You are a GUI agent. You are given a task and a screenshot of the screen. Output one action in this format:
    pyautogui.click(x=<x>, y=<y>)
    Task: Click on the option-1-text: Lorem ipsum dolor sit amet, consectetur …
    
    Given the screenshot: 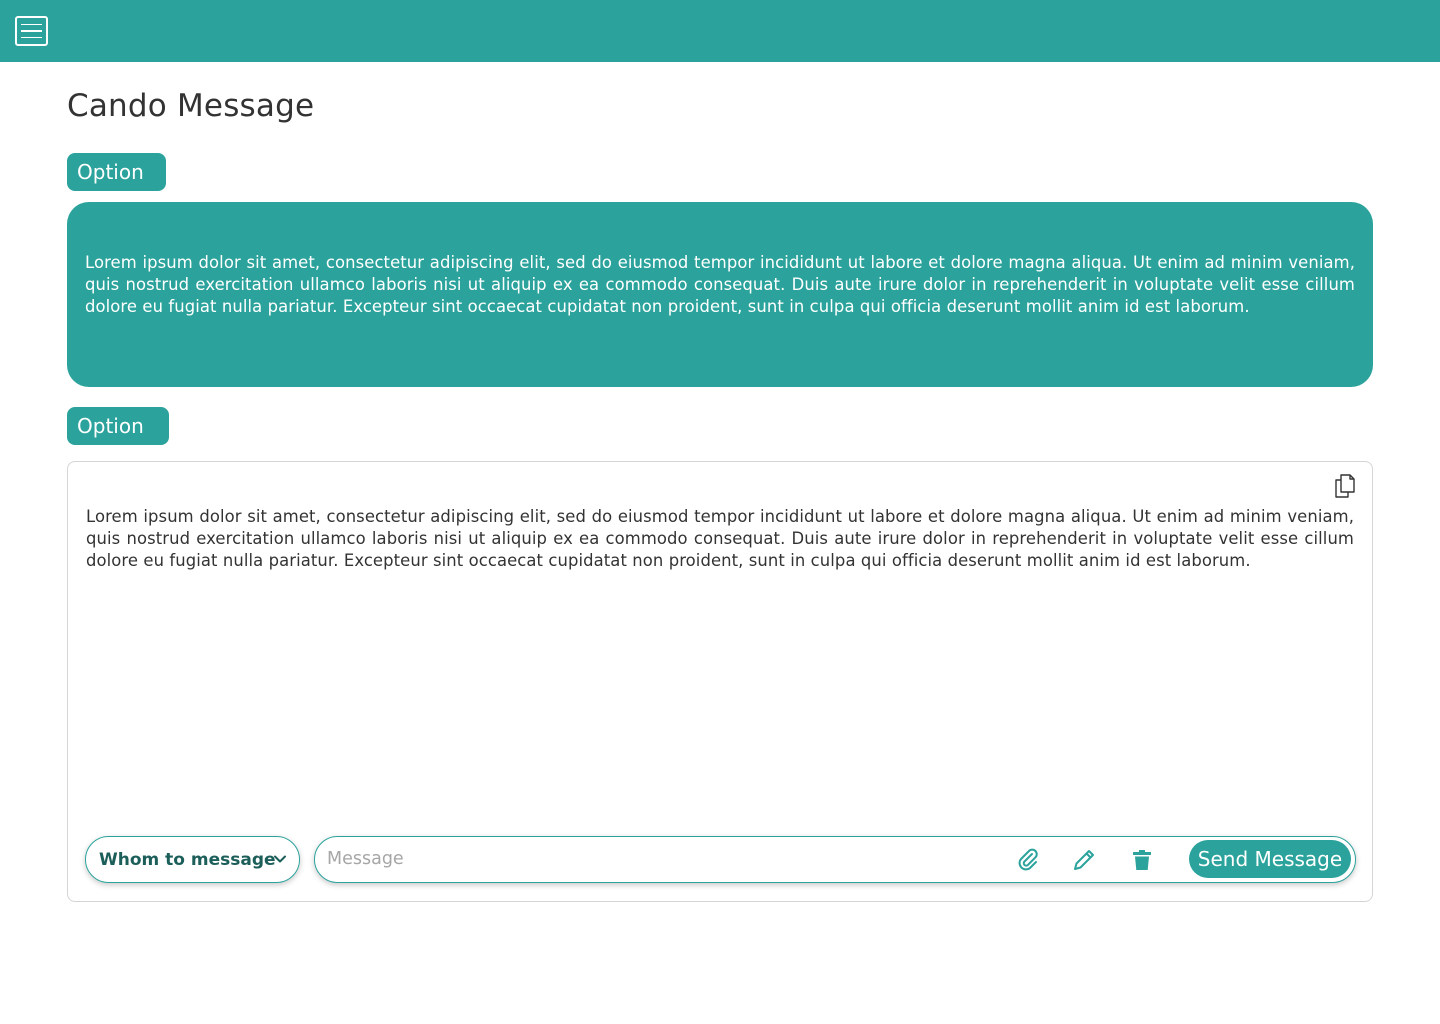 What is the action you would take?
    pyautogui.click(x=720, y=284)
    